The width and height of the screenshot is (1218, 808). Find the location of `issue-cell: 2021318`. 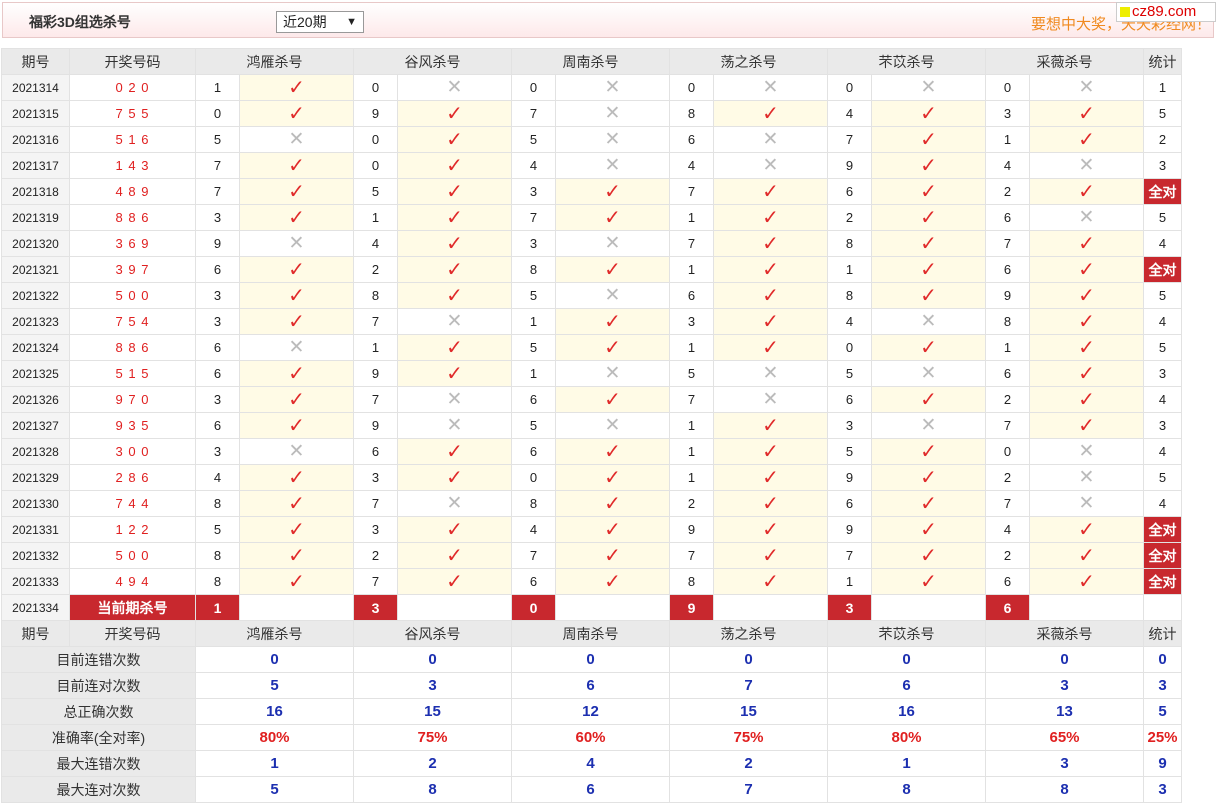

issue-cell: 2021318 is located at coordinates (35, 191).